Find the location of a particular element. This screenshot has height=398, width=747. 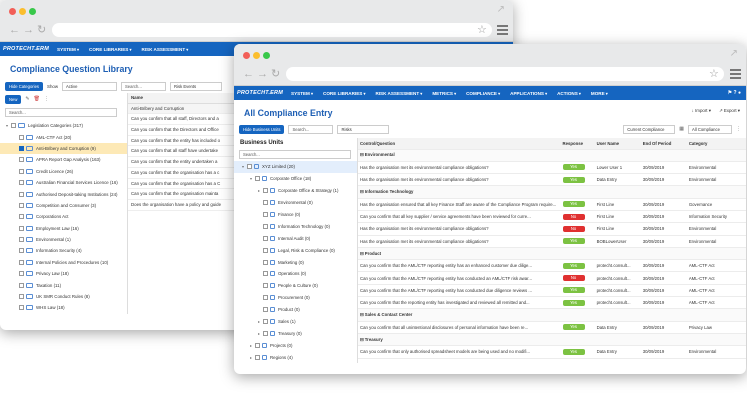

edit-icon: ✎ is located at coordinates (27, 99).